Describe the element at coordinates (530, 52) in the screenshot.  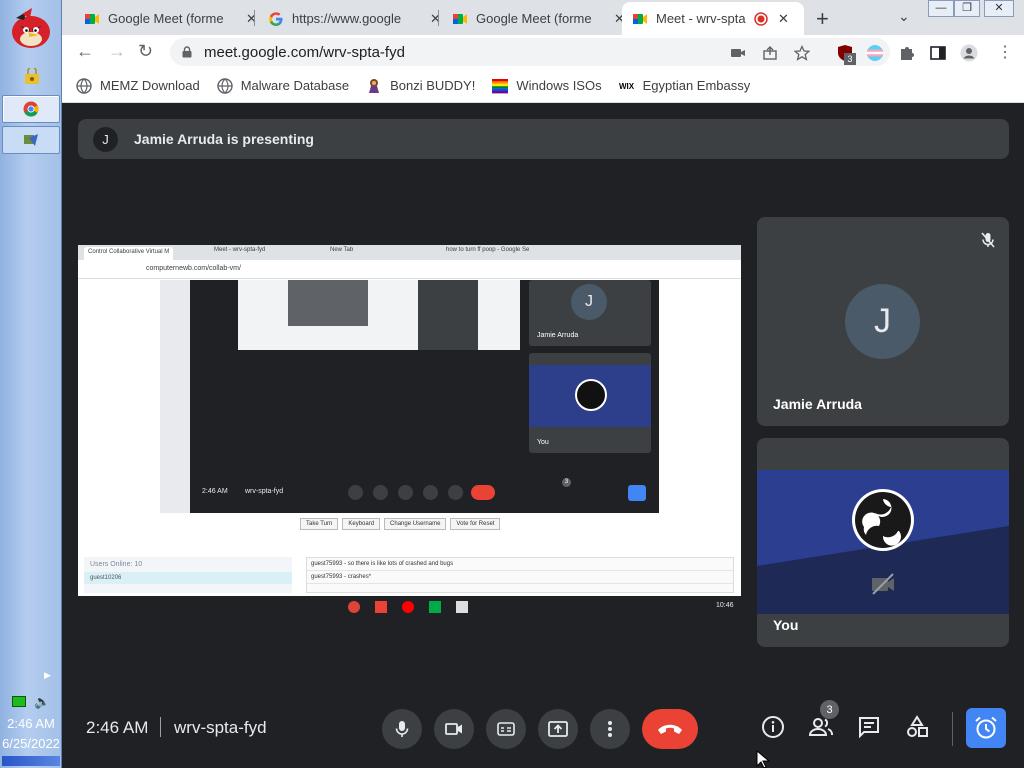
I see `address-bar: meet.google.com/wrv-spta-fyd` at that location.